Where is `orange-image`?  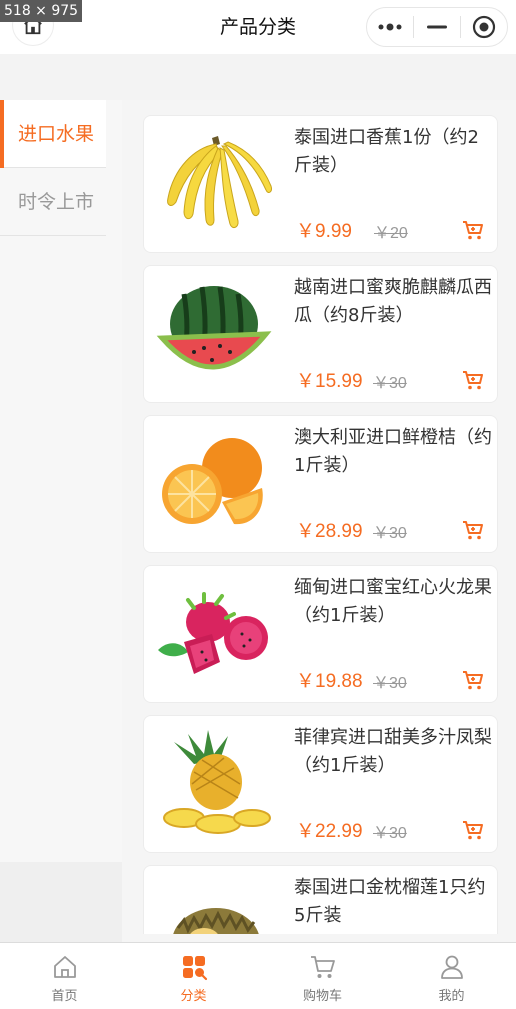 orange-image is located at coordinates (212, 481).